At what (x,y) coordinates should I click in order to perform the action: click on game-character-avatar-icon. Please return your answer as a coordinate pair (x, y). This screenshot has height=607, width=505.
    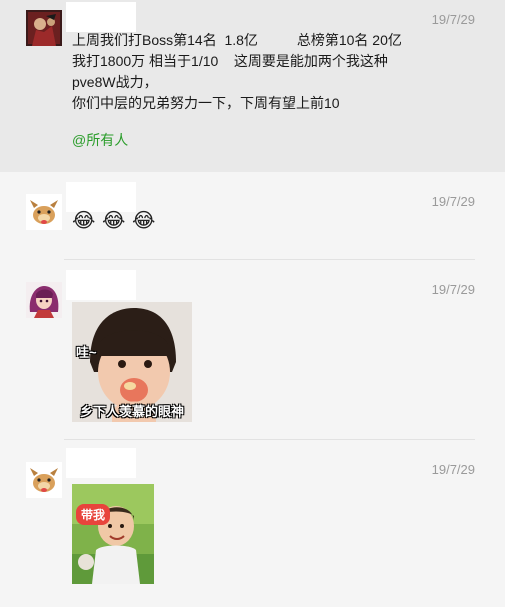
    Looking at the image, I should click on (44, 28).